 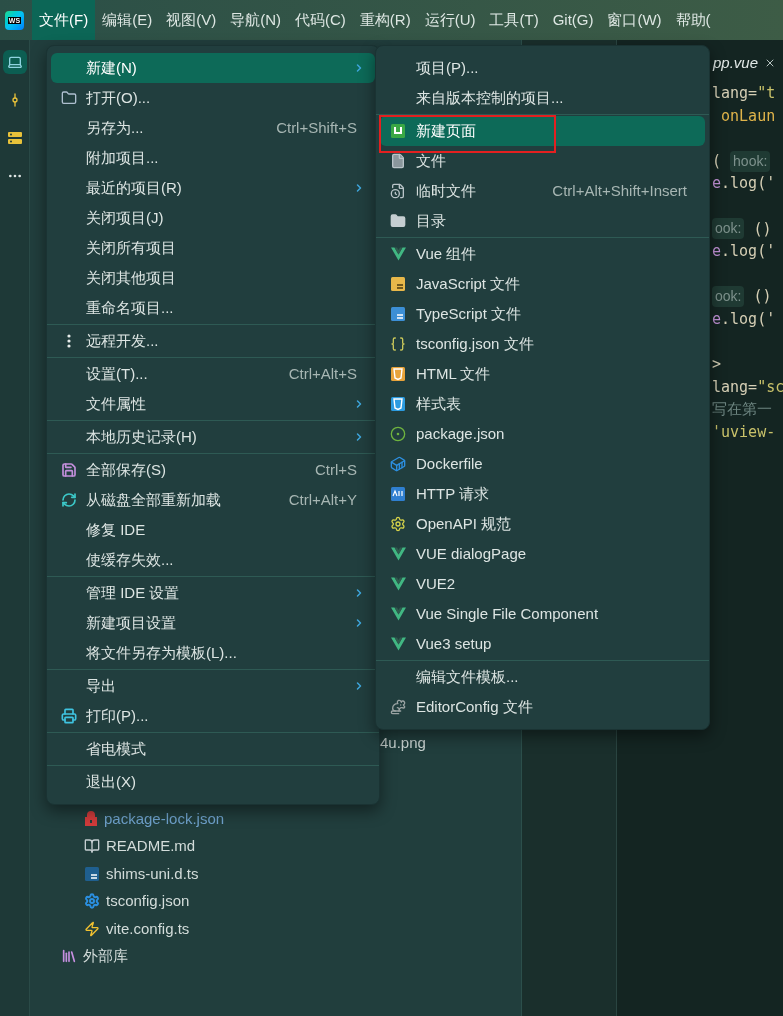 What do you see at coordinates (514, 20) in the screenshot?
I see `menu-bar-item: 工具(T)` at bounding box center [514, 20].